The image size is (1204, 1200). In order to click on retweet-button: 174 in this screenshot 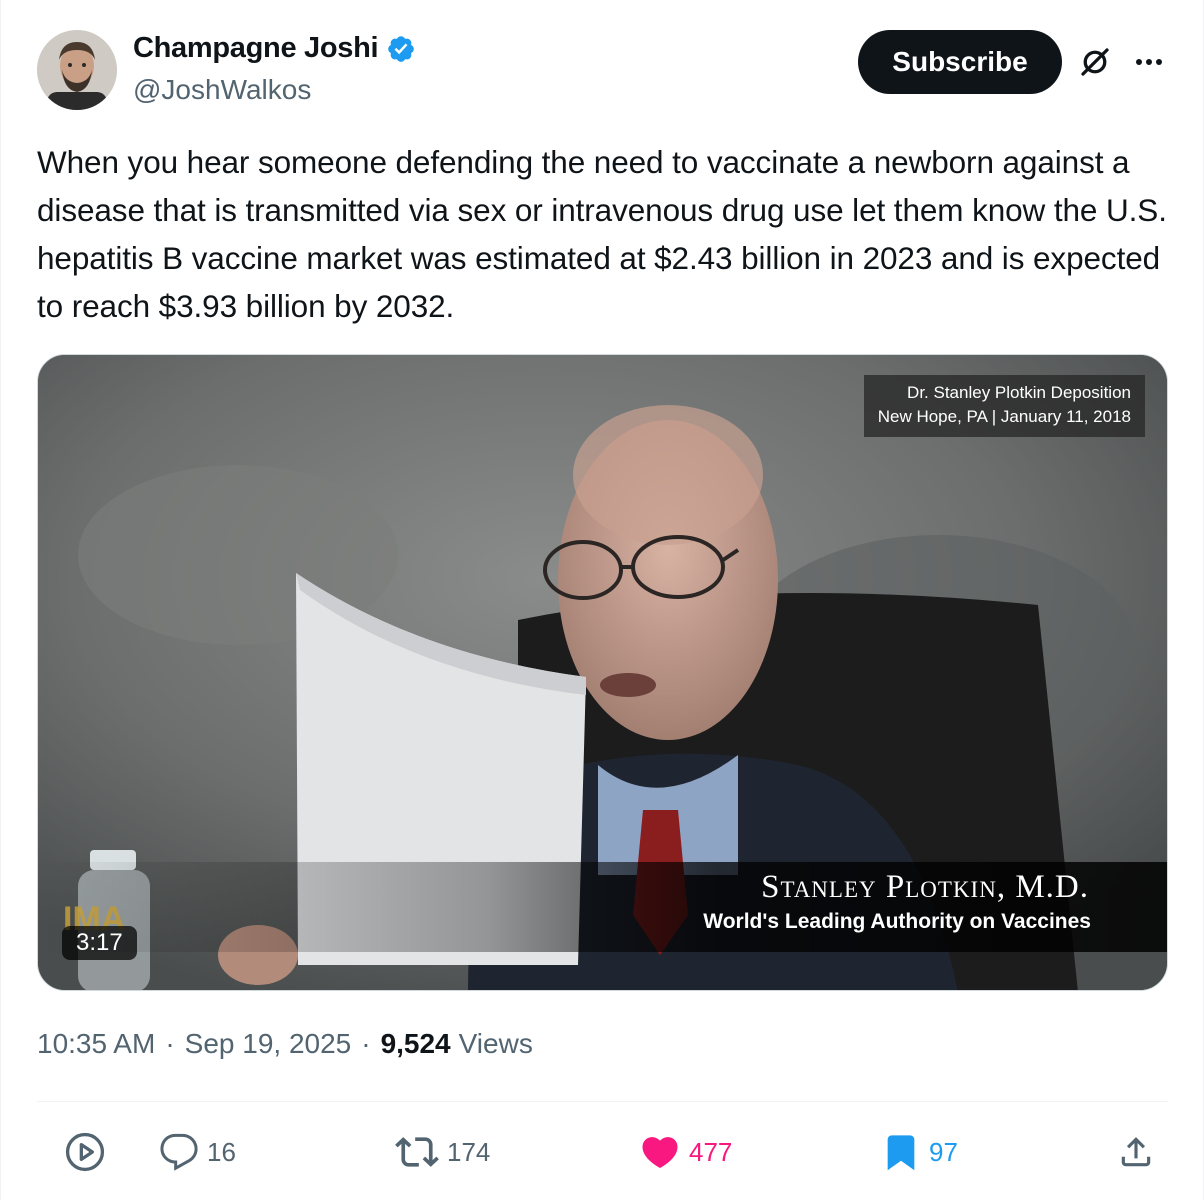, I will do `click(442, 1152)`.